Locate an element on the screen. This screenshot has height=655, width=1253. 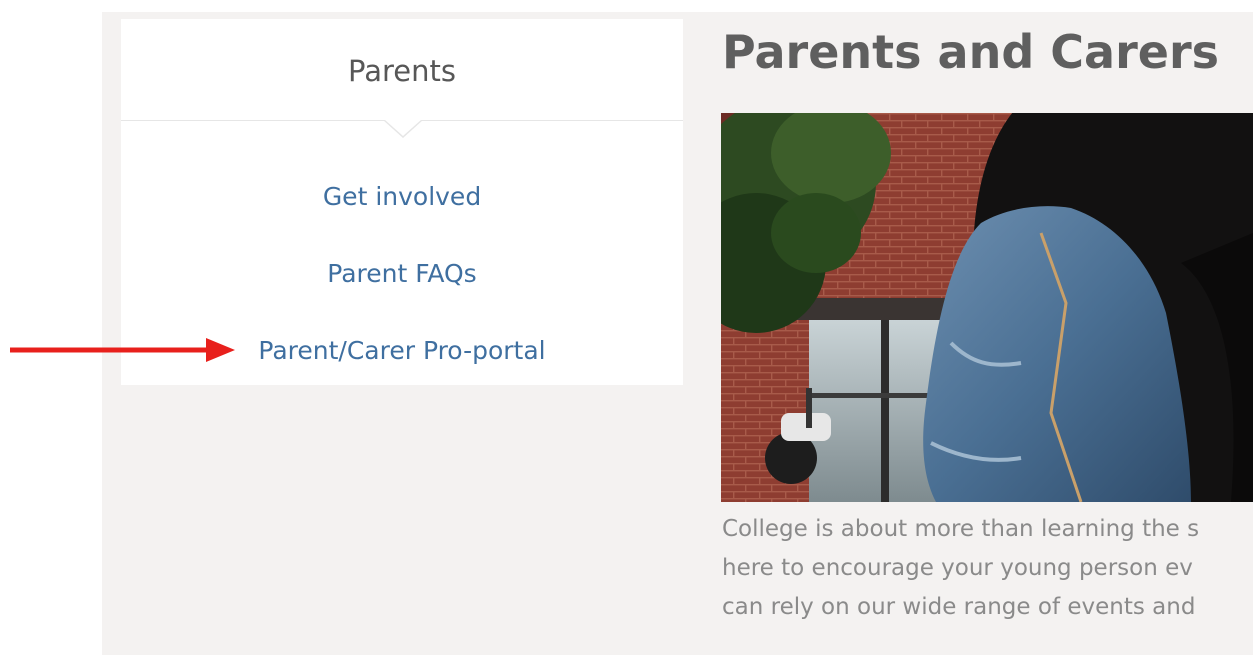
arrow-head is located at coordinates (220, 350).